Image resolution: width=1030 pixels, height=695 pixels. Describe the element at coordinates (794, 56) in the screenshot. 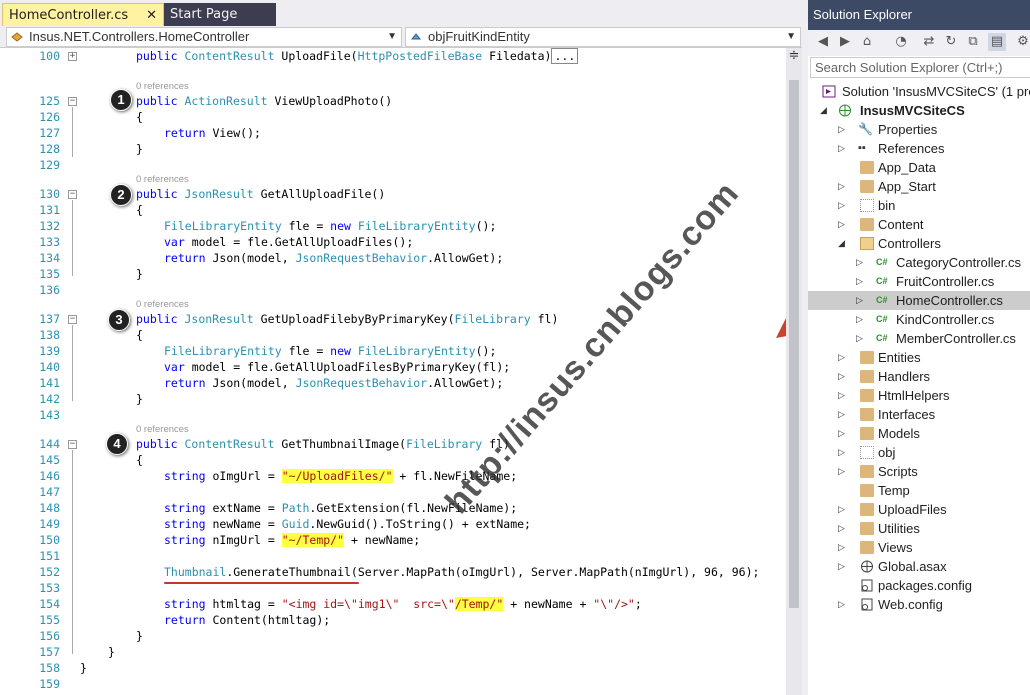

I see `split-icon: ≑` at that location.